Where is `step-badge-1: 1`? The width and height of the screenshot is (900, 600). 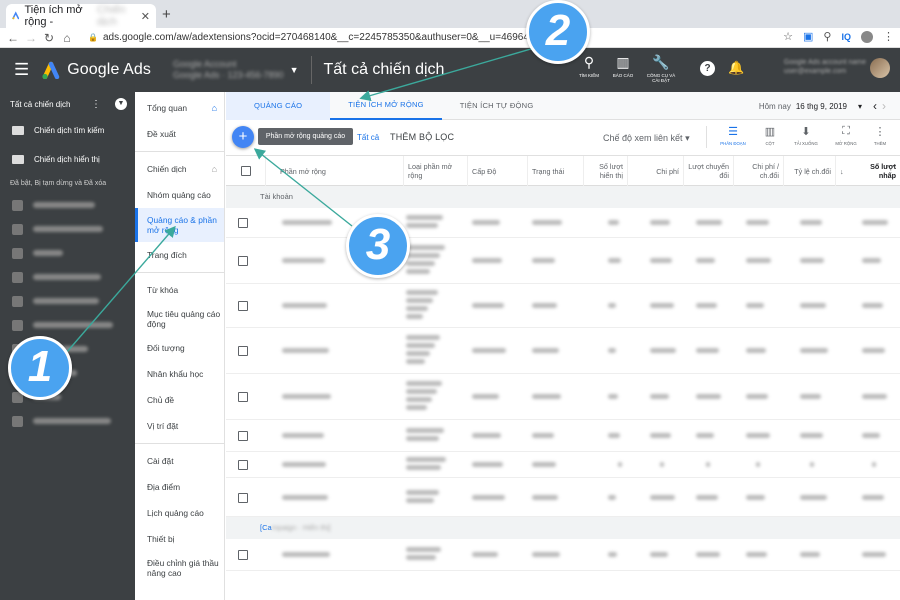 step-badge-1: 1 is located at coordinates (40, 368).